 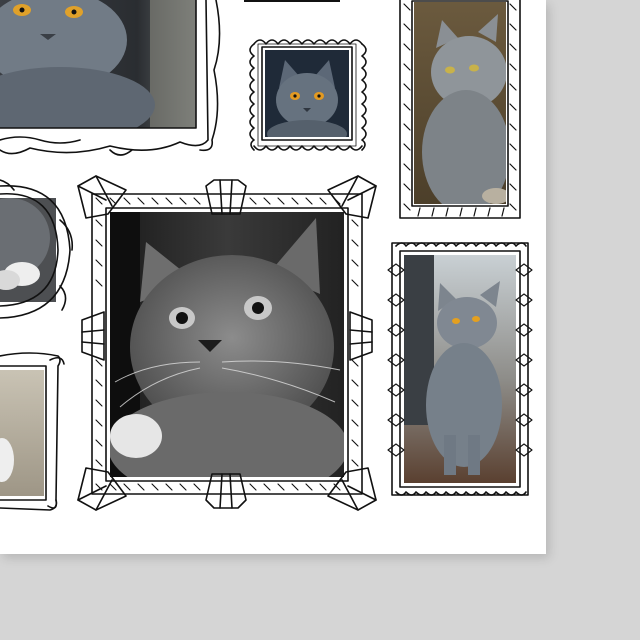 What do you see at coordinates (292, 1) in the screenshot?
I see `frame-edge-top` at bounding box center [292, 1].